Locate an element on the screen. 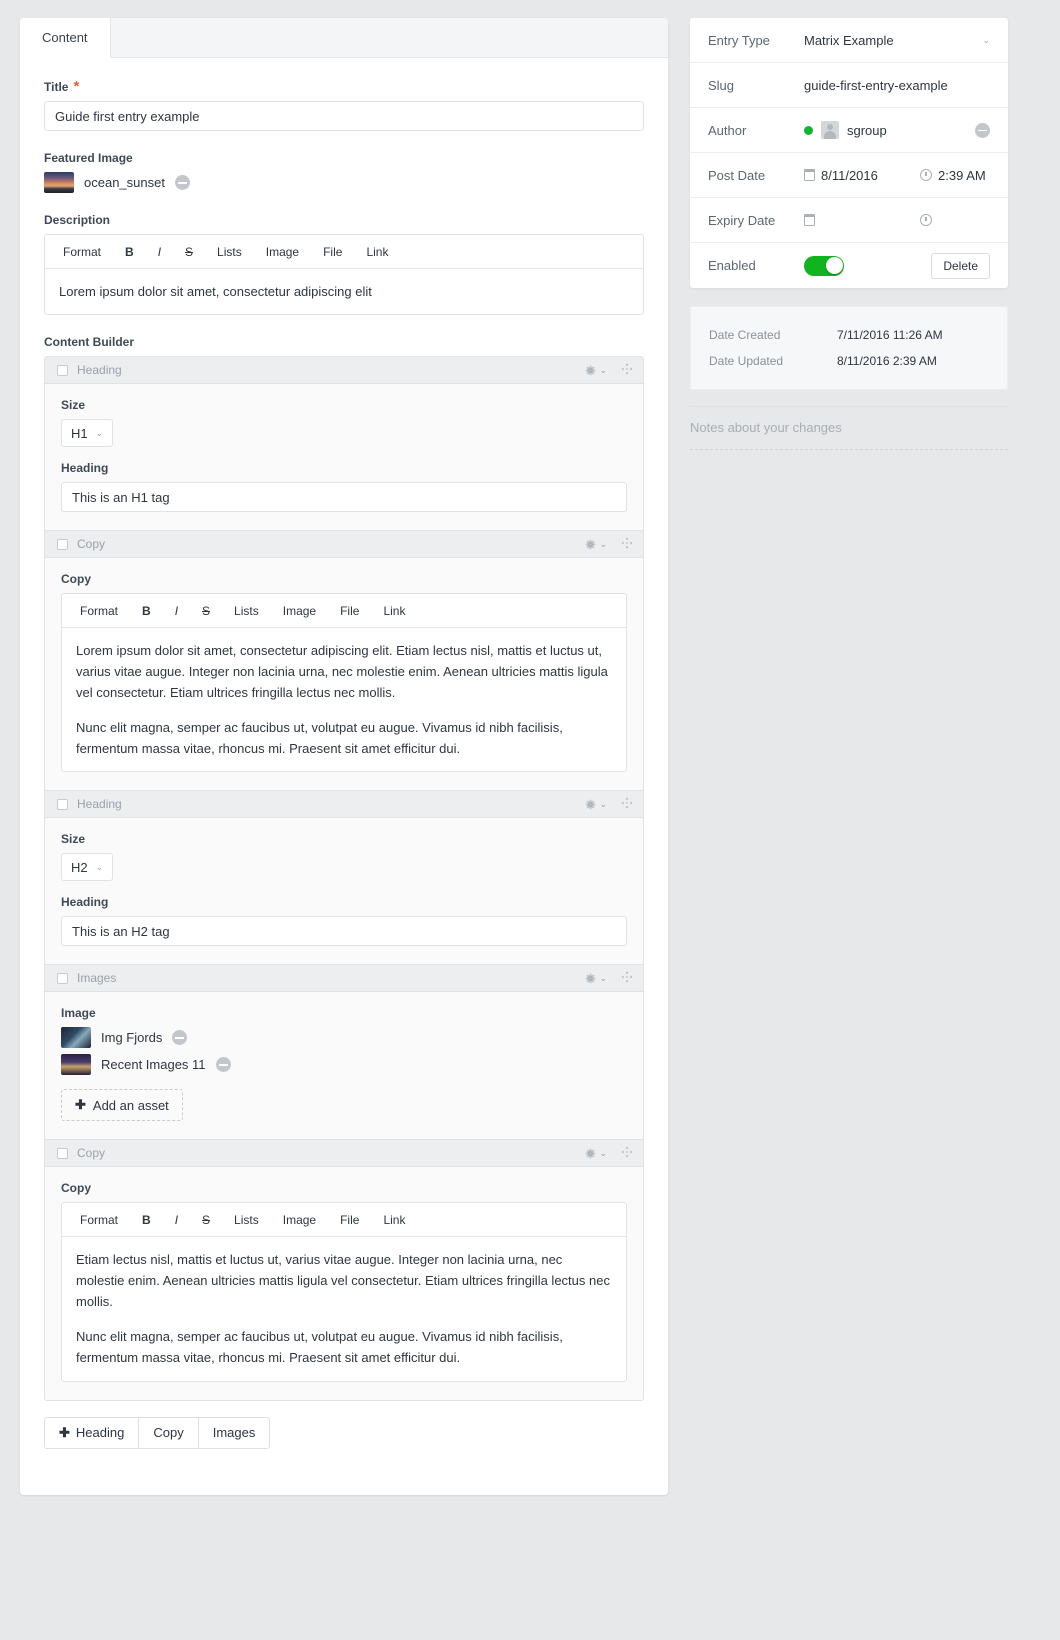  expiry-time-input is located at coordinates (964, 220).